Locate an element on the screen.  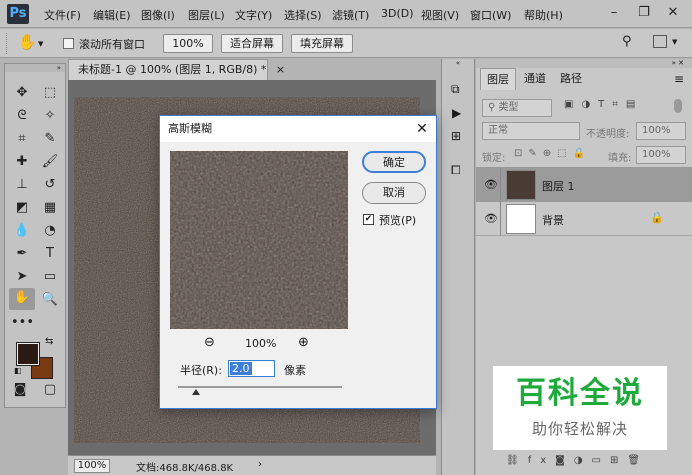
minimize-icon: – is located at coordinates (614, 13).